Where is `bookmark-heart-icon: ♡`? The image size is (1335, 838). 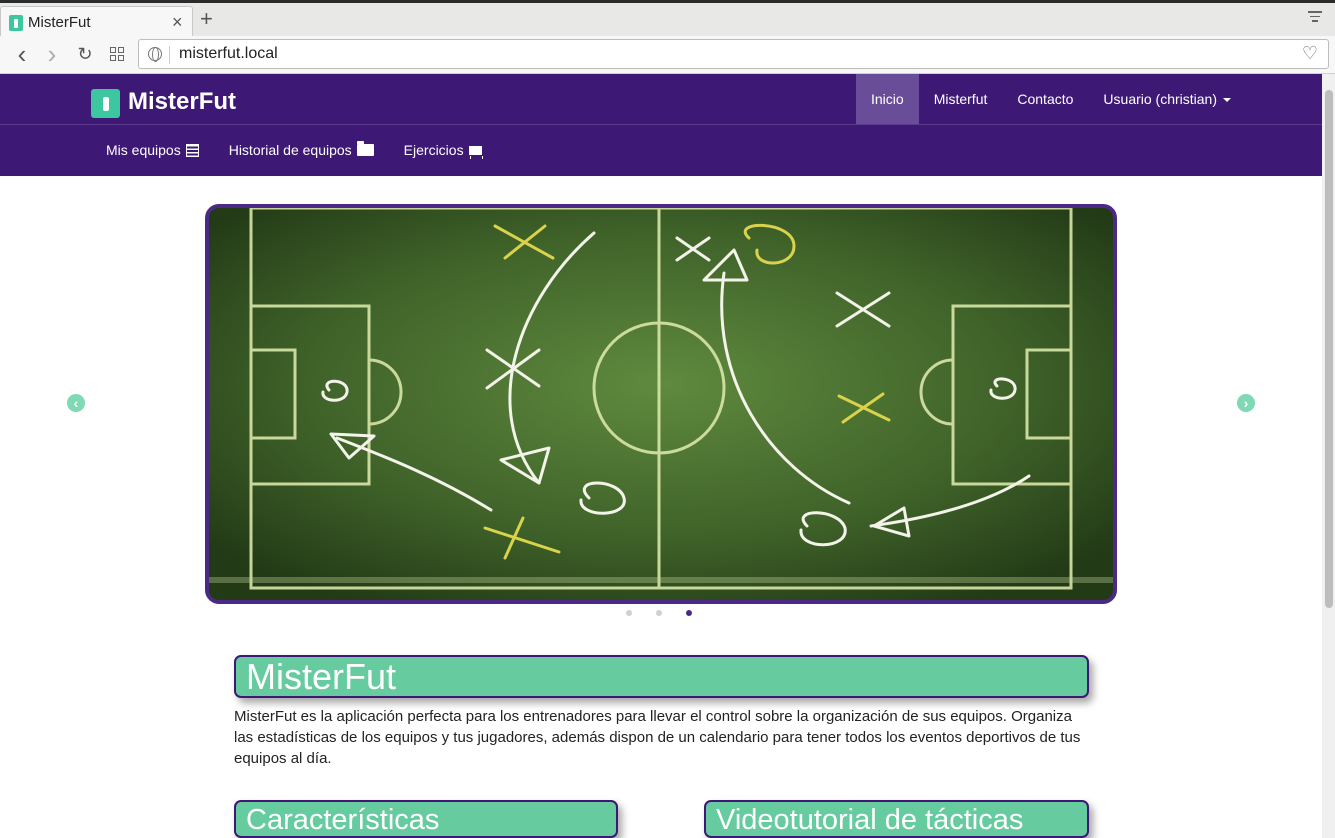
bookmark-heart-icon: ♡ is located at coordinates (1310, 53).